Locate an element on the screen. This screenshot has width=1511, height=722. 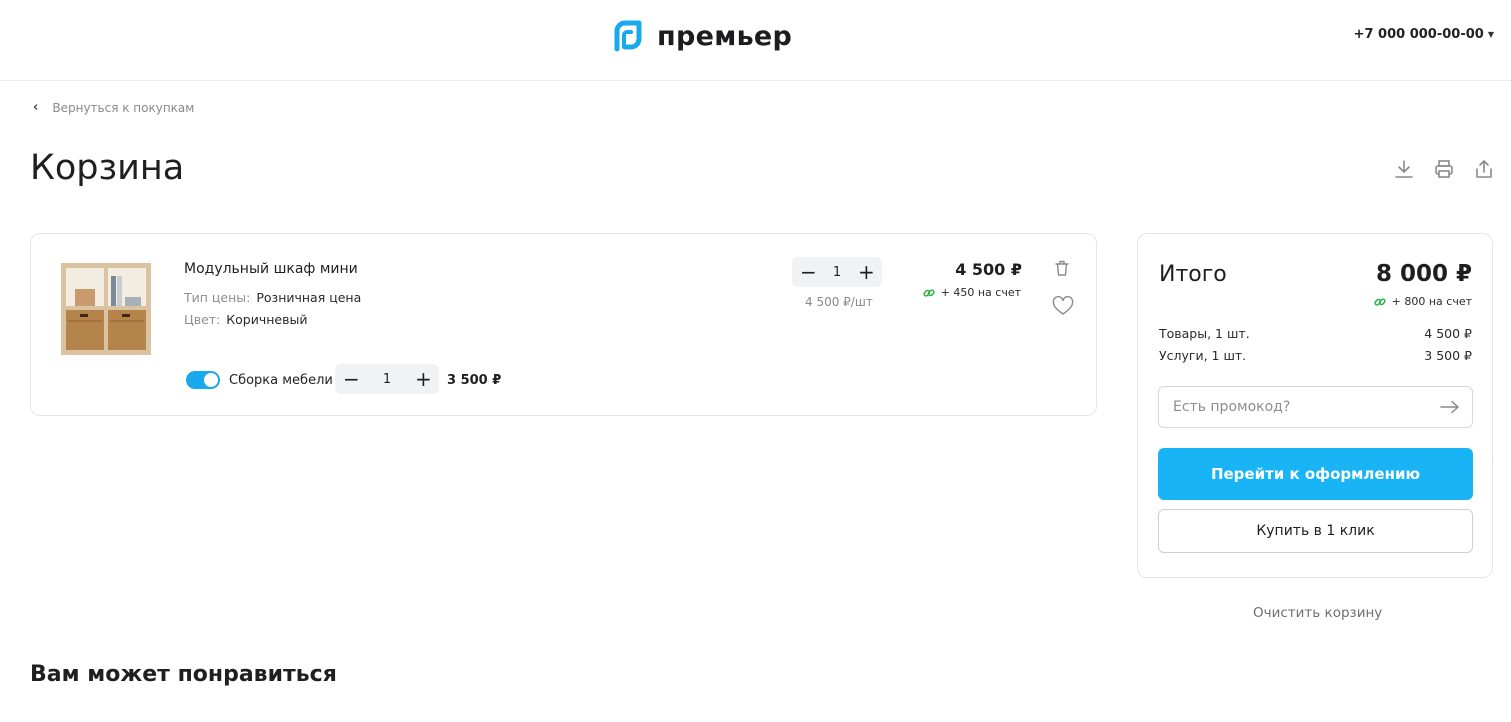
color-row: Цвет: Коричневый is located at coordinates (245, 319).